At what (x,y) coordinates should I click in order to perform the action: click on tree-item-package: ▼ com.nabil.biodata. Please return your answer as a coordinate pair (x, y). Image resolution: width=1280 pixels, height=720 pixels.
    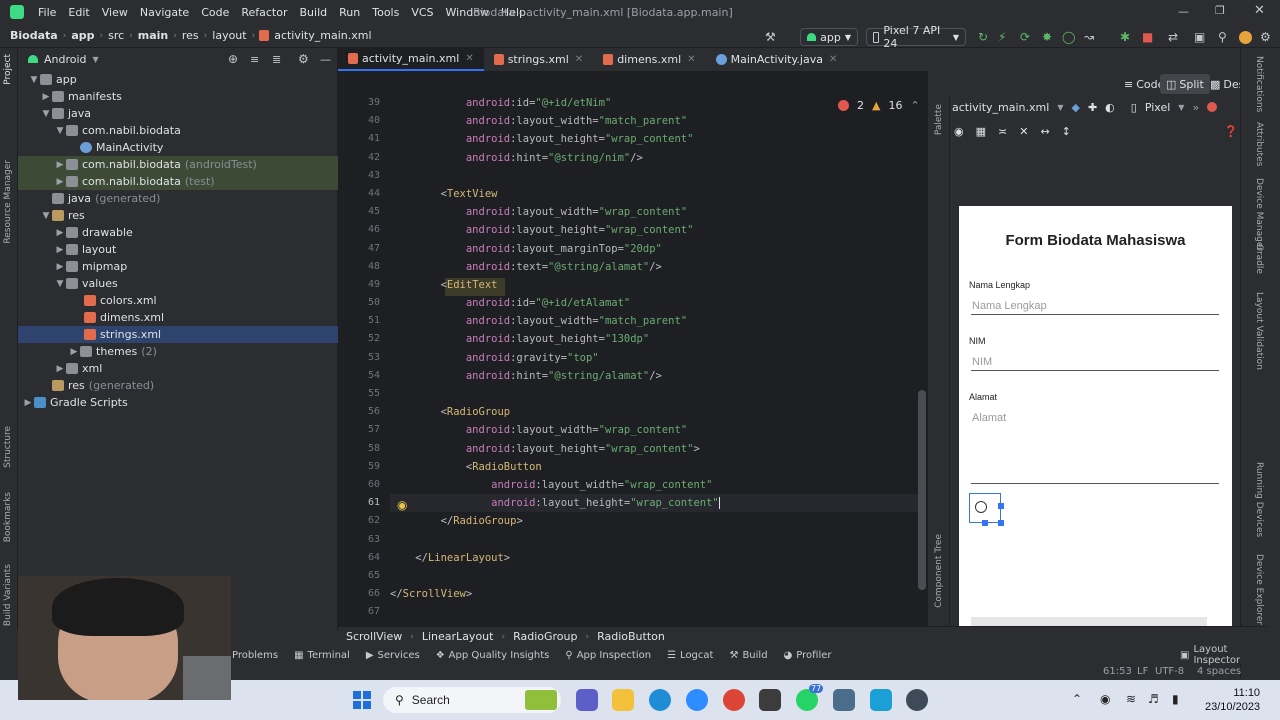
    Looking at the image, I should click on (178, 130).